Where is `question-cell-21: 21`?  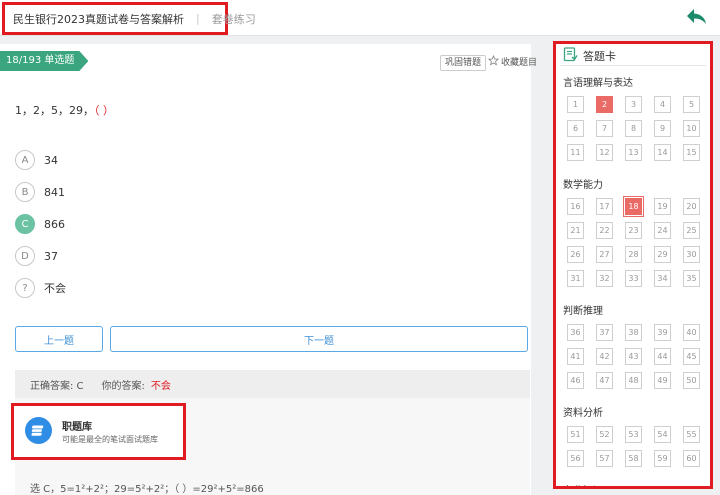
question-cell-21: 21 is located at coordinates (575, 230).